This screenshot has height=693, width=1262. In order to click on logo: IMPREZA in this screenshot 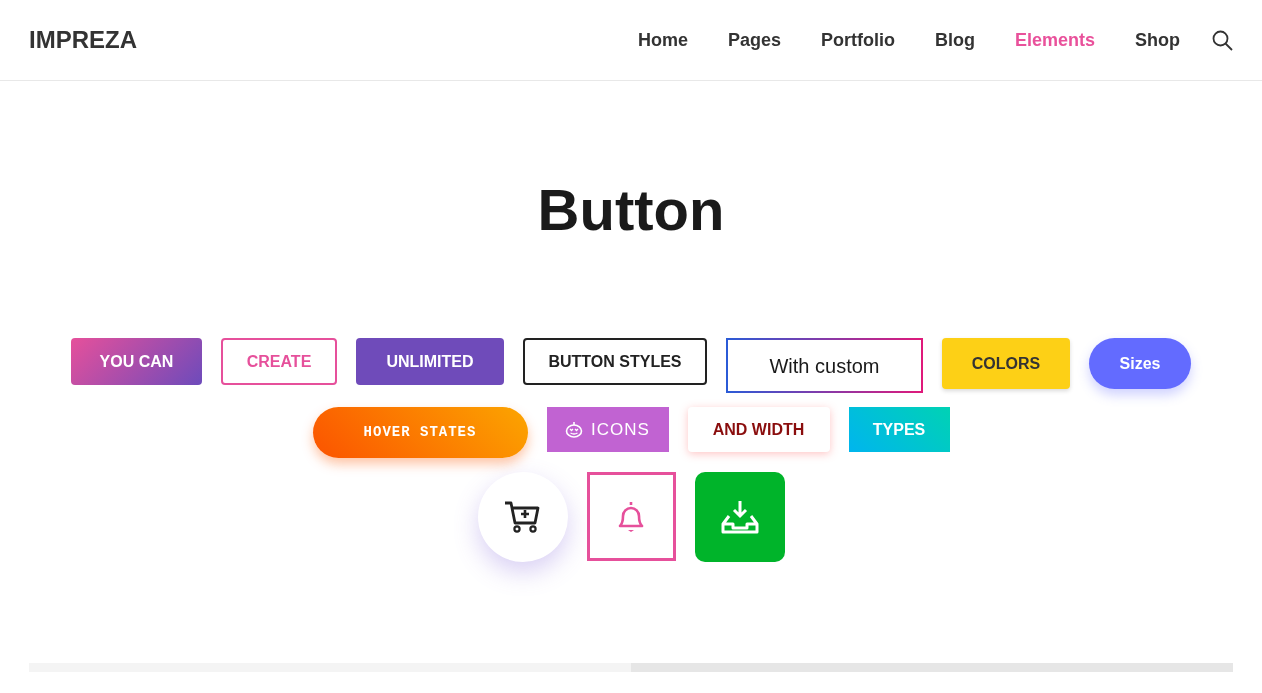, I will do `click(83, 40)`.